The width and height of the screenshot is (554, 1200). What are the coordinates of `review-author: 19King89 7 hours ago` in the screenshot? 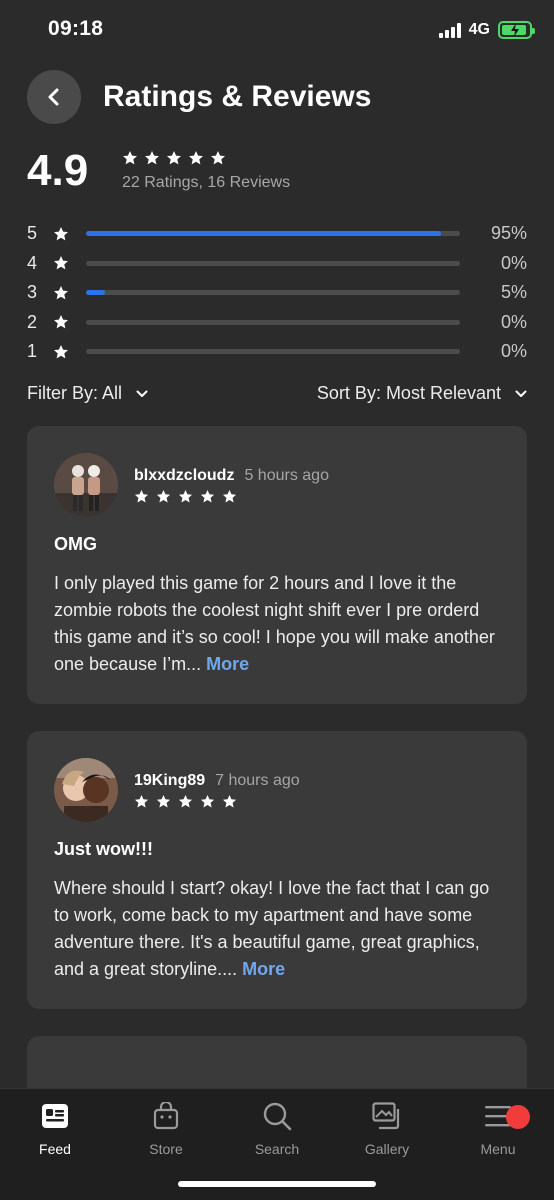 It's located at (217, 781).